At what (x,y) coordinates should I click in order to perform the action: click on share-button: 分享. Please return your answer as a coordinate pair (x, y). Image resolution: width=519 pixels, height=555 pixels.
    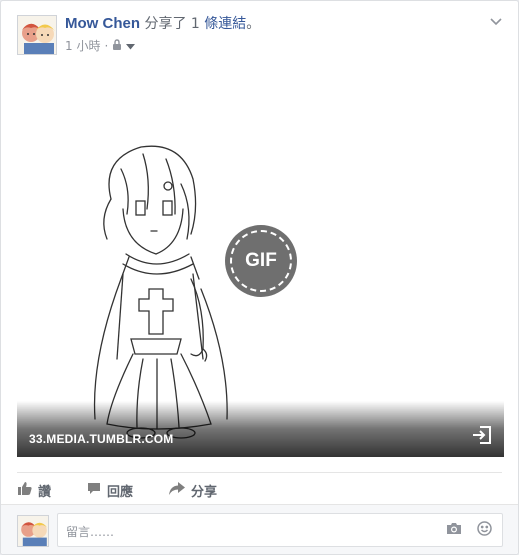
    Looking at the image, I should click on (193, 490).